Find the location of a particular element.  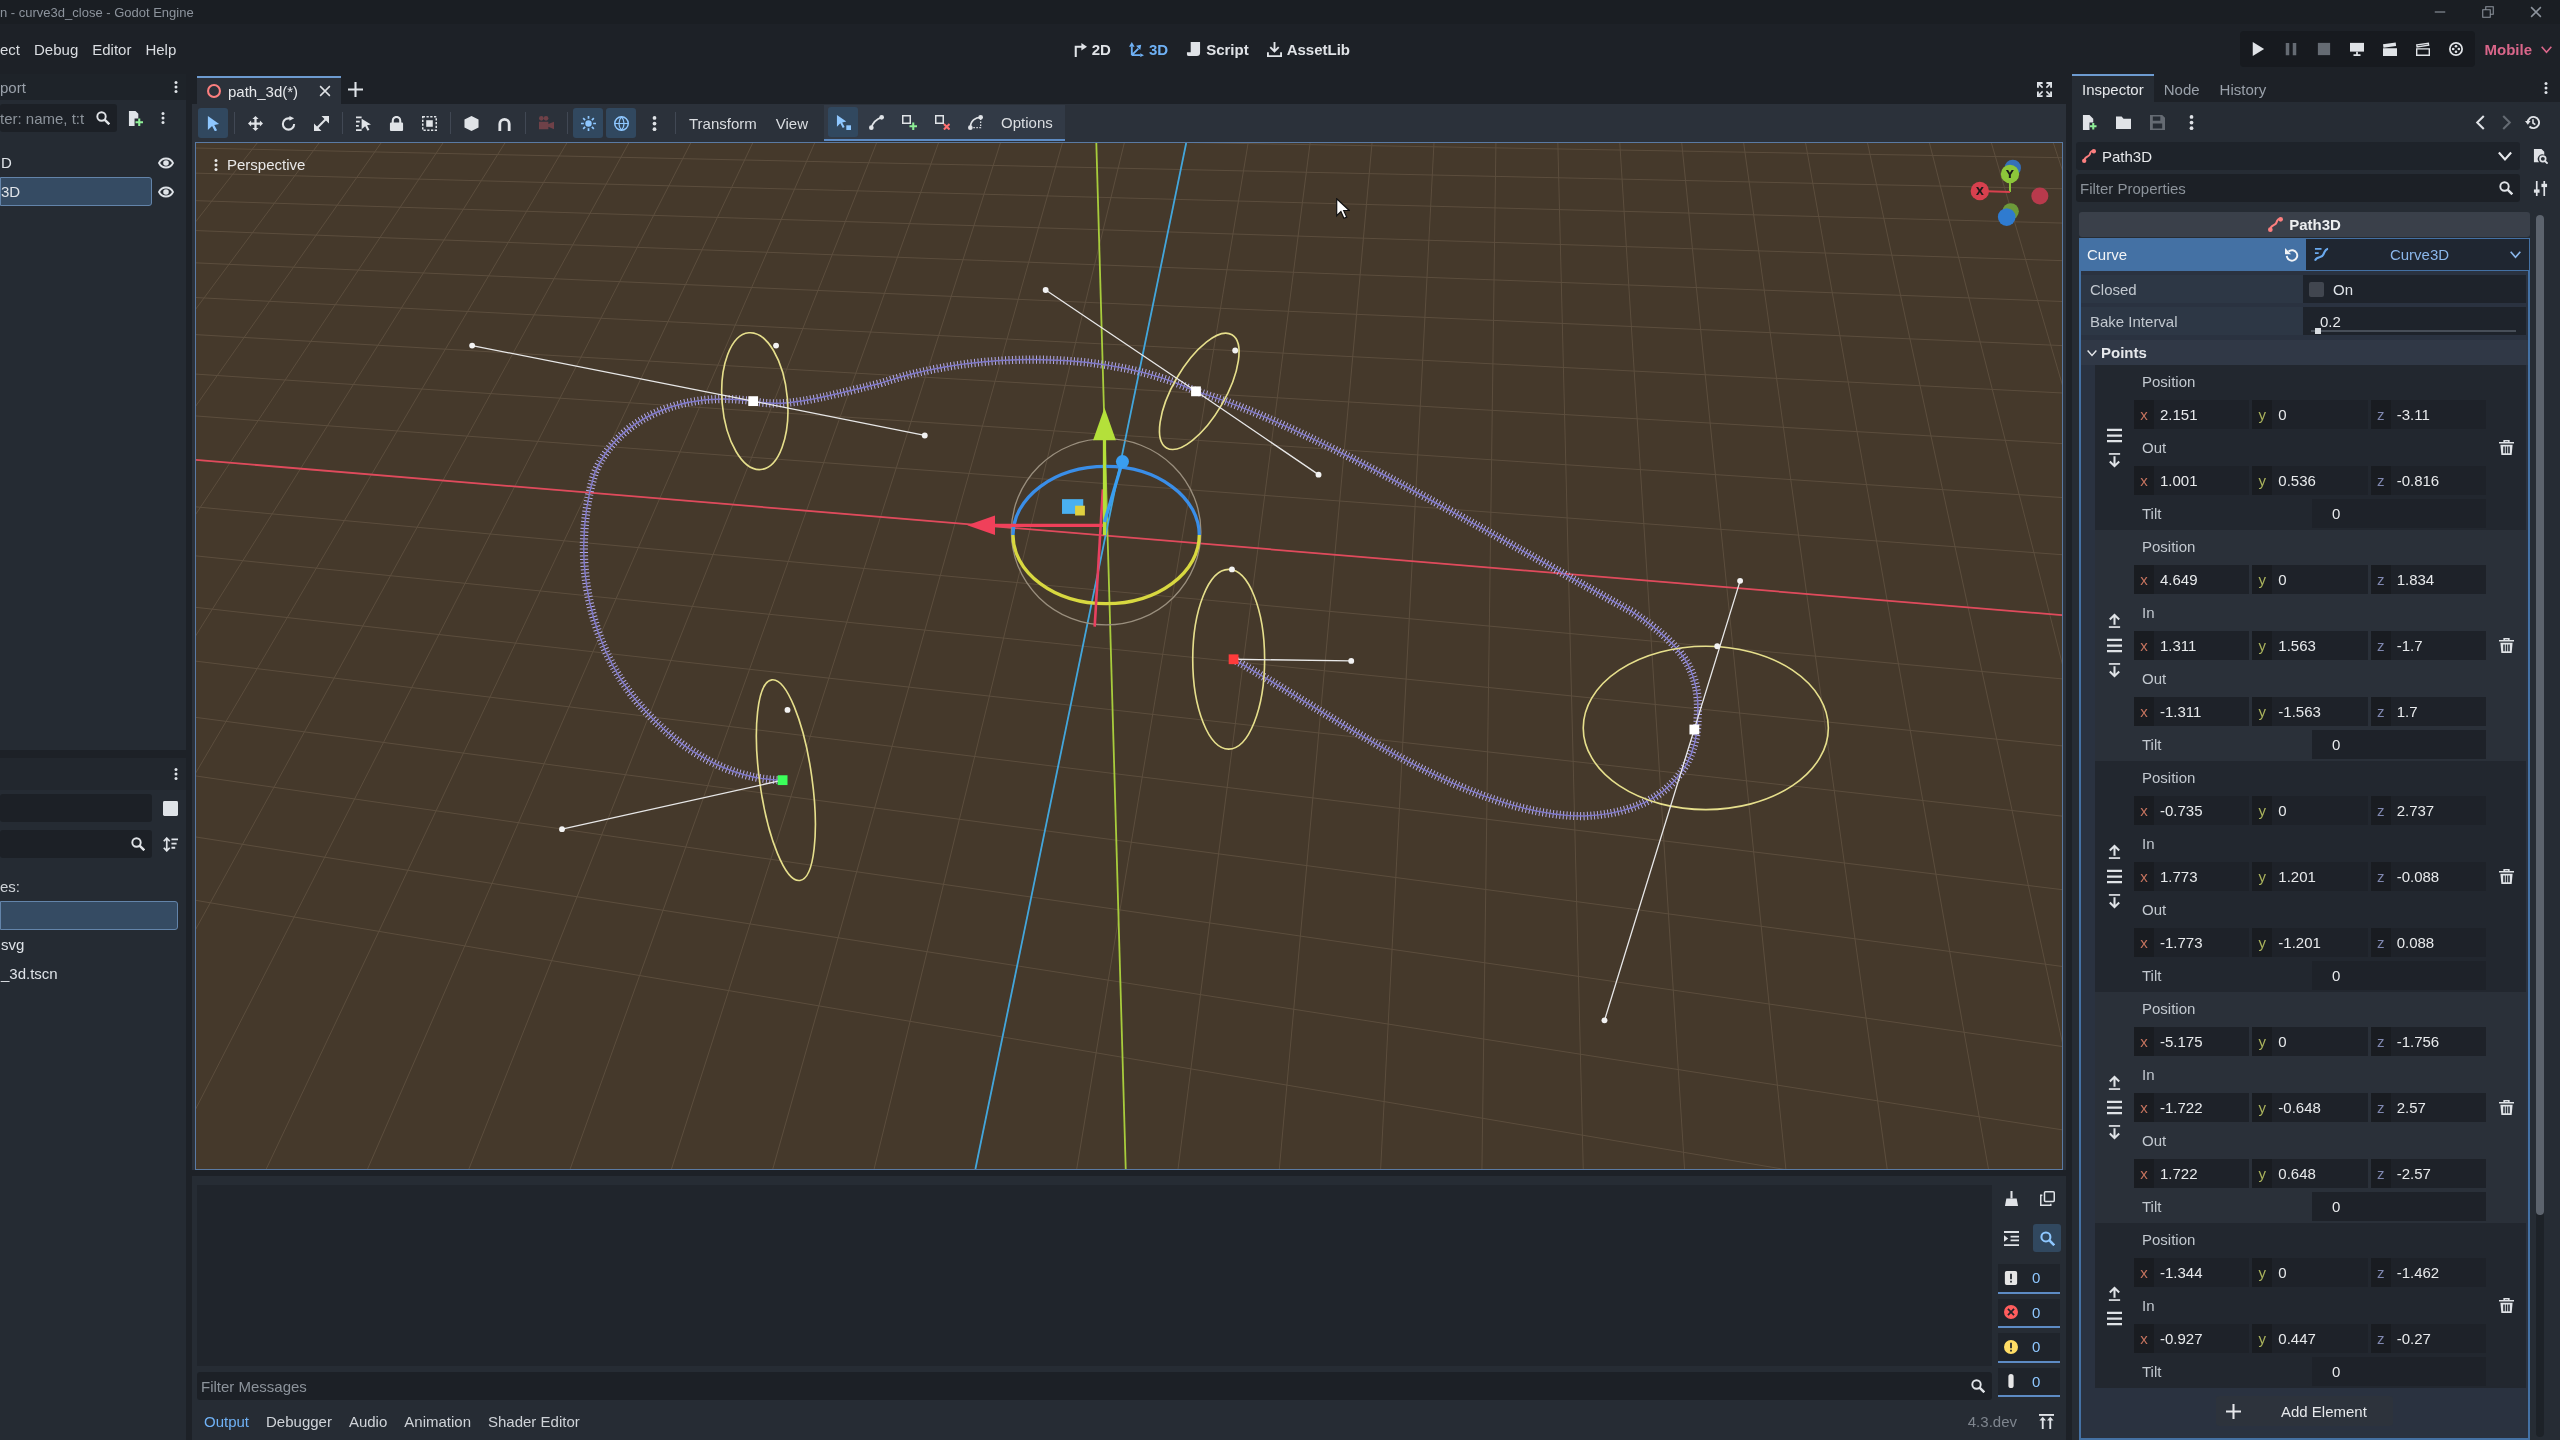

checkbox is located at coordinates (2316, 289).